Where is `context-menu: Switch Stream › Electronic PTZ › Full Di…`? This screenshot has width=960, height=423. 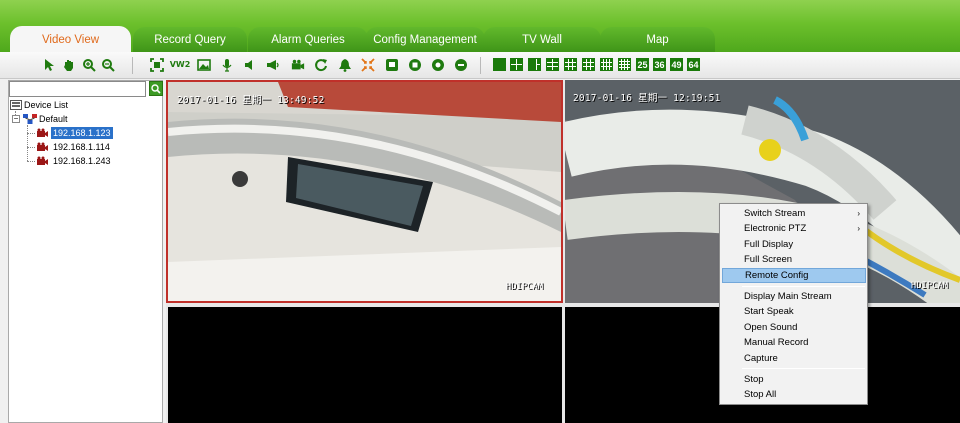
context-menu: Switch Stream › Electronic PTZ › Full Di… is located at coordinates (793, 304).